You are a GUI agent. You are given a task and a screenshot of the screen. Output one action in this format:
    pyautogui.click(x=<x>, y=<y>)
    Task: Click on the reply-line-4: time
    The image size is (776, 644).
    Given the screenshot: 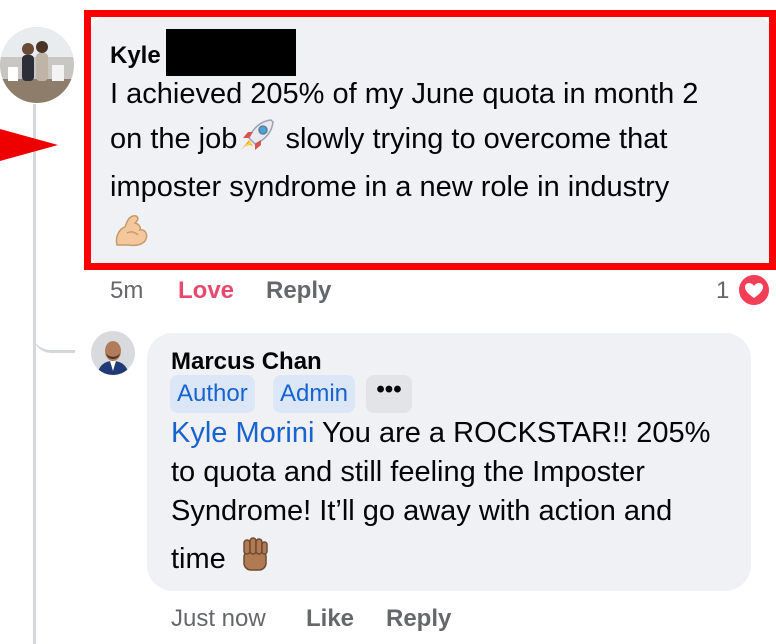 What is the action you would take?
    pyautogui.click(x=221, y=560)
    